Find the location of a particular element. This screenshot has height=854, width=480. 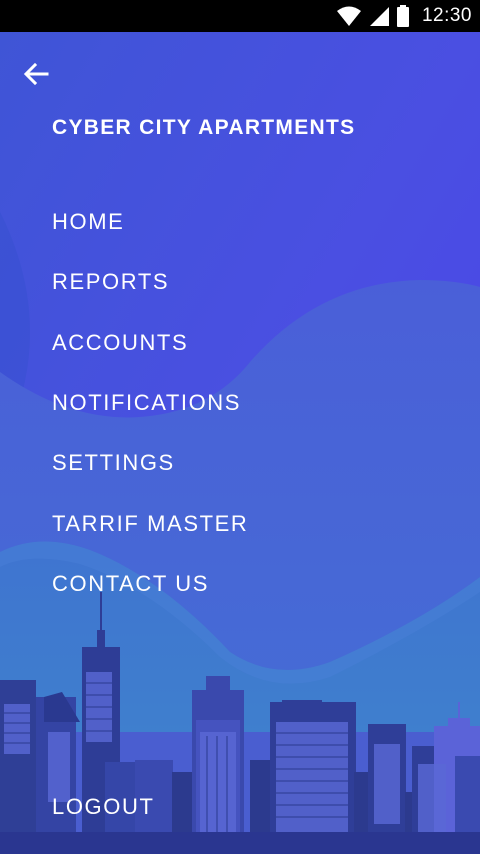

wifi-icon is located at coordinates (348, 16).